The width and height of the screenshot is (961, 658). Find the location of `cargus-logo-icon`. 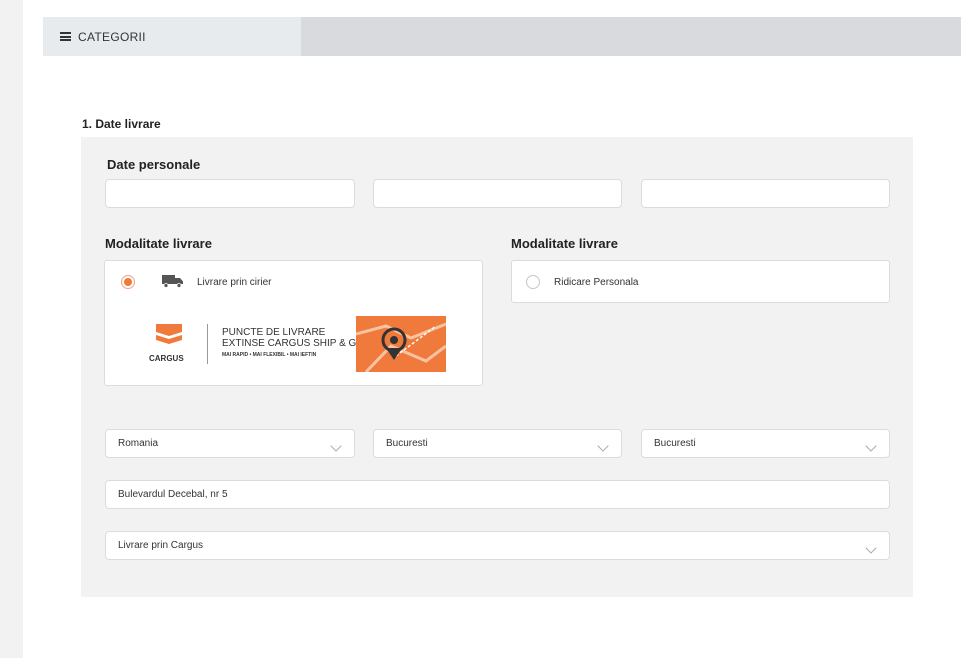

cargus-logo-icon is located at coordinates (169, 334).